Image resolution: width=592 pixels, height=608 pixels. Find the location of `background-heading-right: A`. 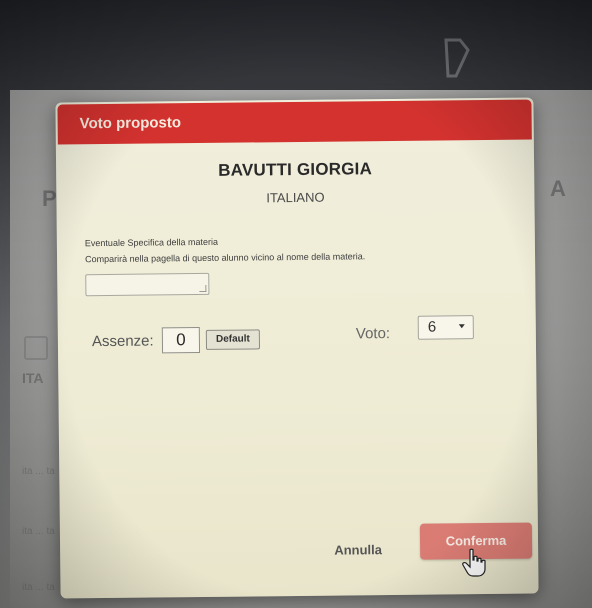

background-heading-right: A is located at coordinates (558, 188).